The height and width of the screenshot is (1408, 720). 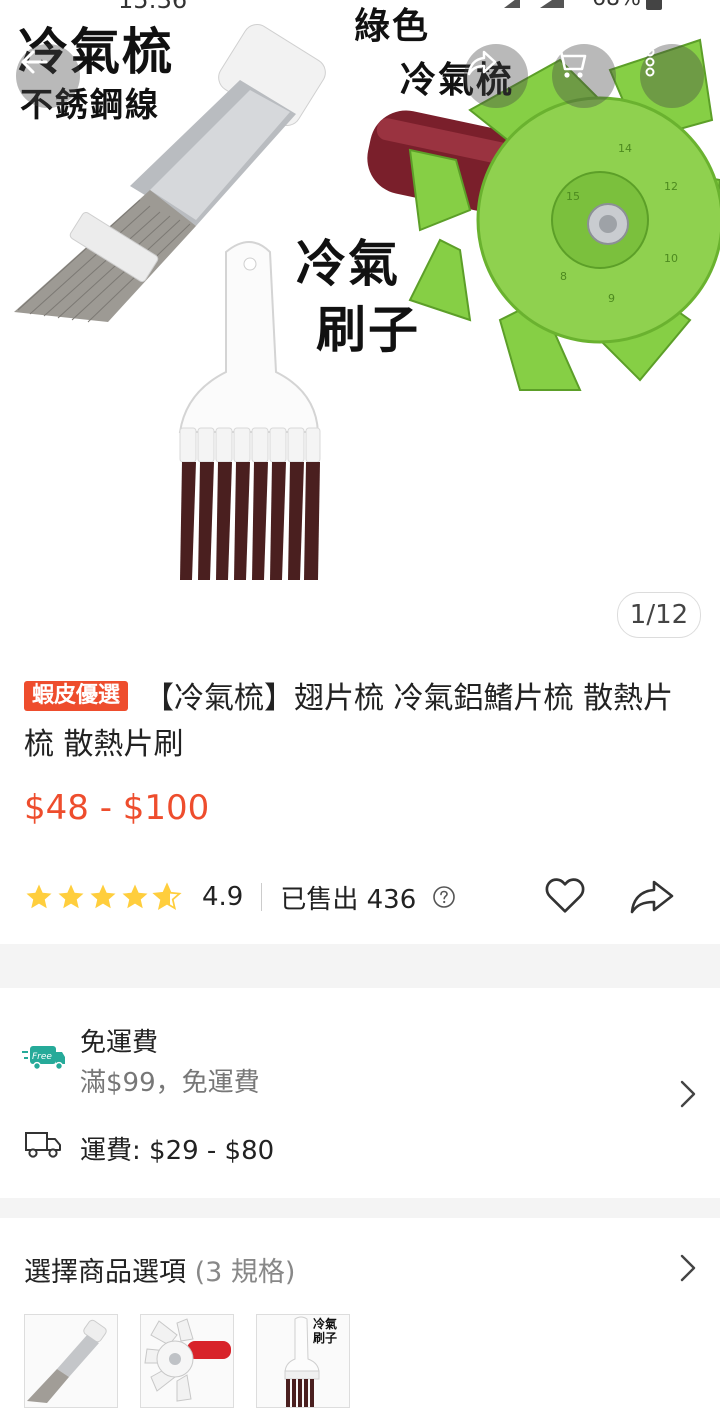 I want to click on more-options-button, so click(x=672, y=76).